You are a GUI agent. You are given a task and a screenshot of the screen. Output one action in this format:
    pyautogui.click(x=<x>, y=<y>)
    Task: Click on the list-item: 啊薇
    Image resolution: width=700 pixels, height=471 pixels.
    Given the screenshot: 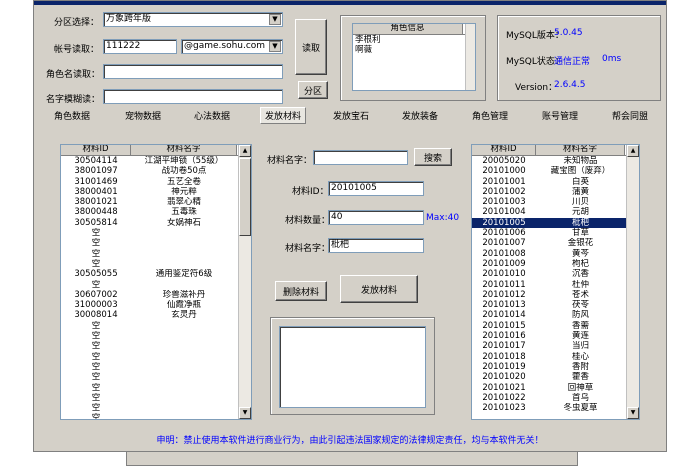 What is the action you would take?
    pyautogui.click(x=414, y=50)
    